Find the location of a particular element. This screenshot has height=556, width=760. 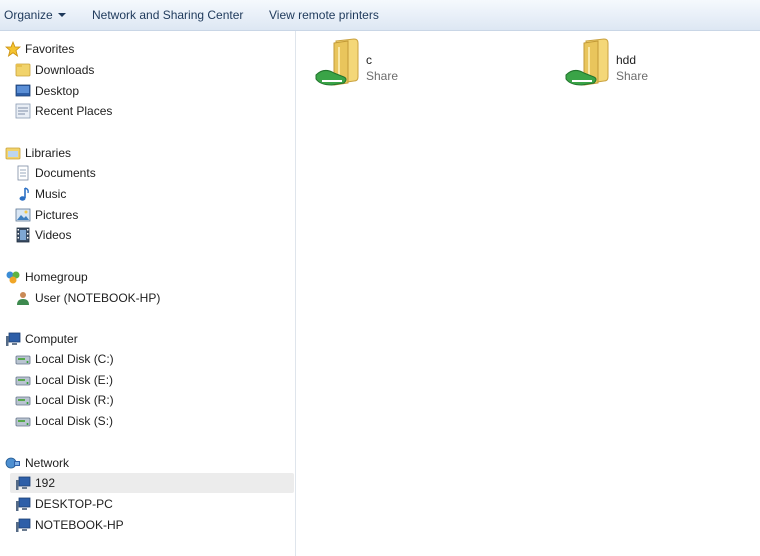

nav-item-label: User (NOTEBOOK-HP) is located at coordinates (98, 298).